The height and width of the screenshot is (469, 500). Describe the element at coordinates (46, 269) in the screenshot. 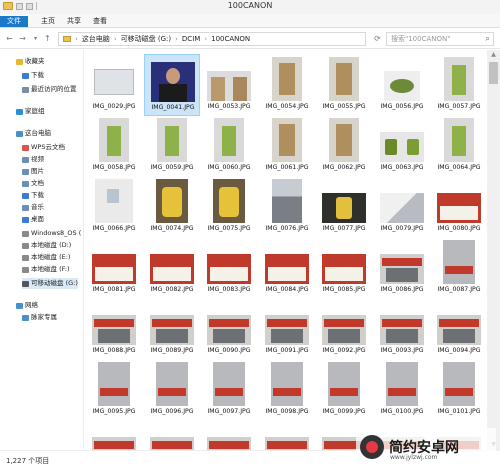

I see `nav-item: 本地磁盘 (F:)` at that location.